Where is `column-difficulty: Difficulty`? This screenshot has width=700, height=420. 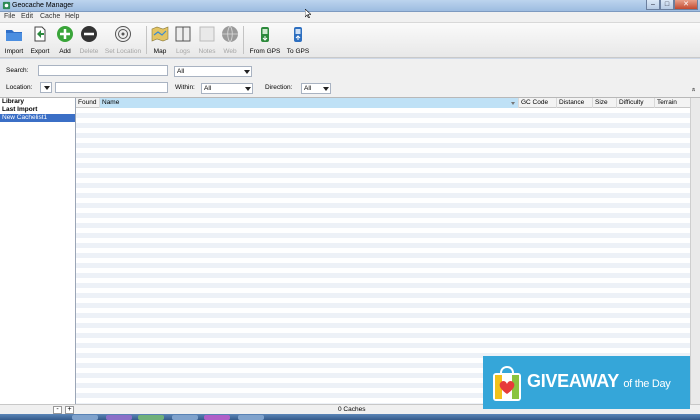
column-difficulty: Difficulty is located at coordinates (636, 103).